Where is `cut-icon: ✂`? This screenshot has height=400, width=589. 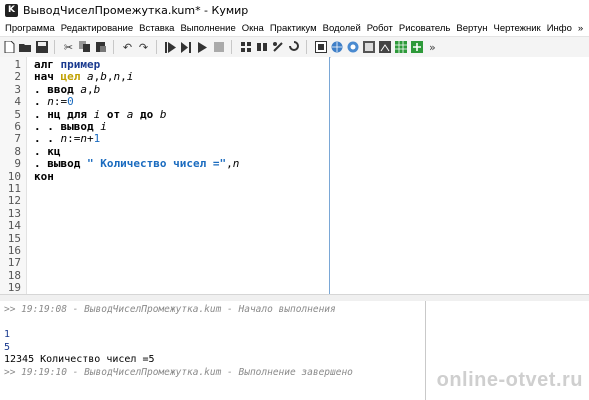
cut-icon: ✂ is located at coordinates (68, 47).